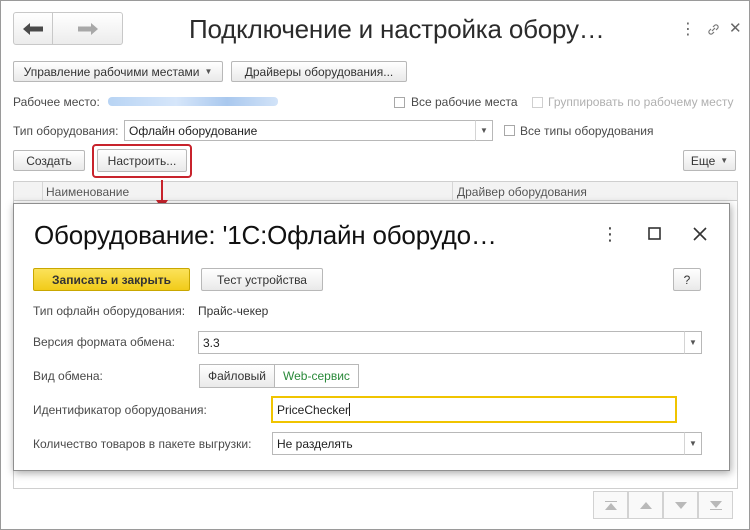 The image size is (750, 530). I want to click on workplaces-button-label: Управление рабочими местами, so click(111, 71).